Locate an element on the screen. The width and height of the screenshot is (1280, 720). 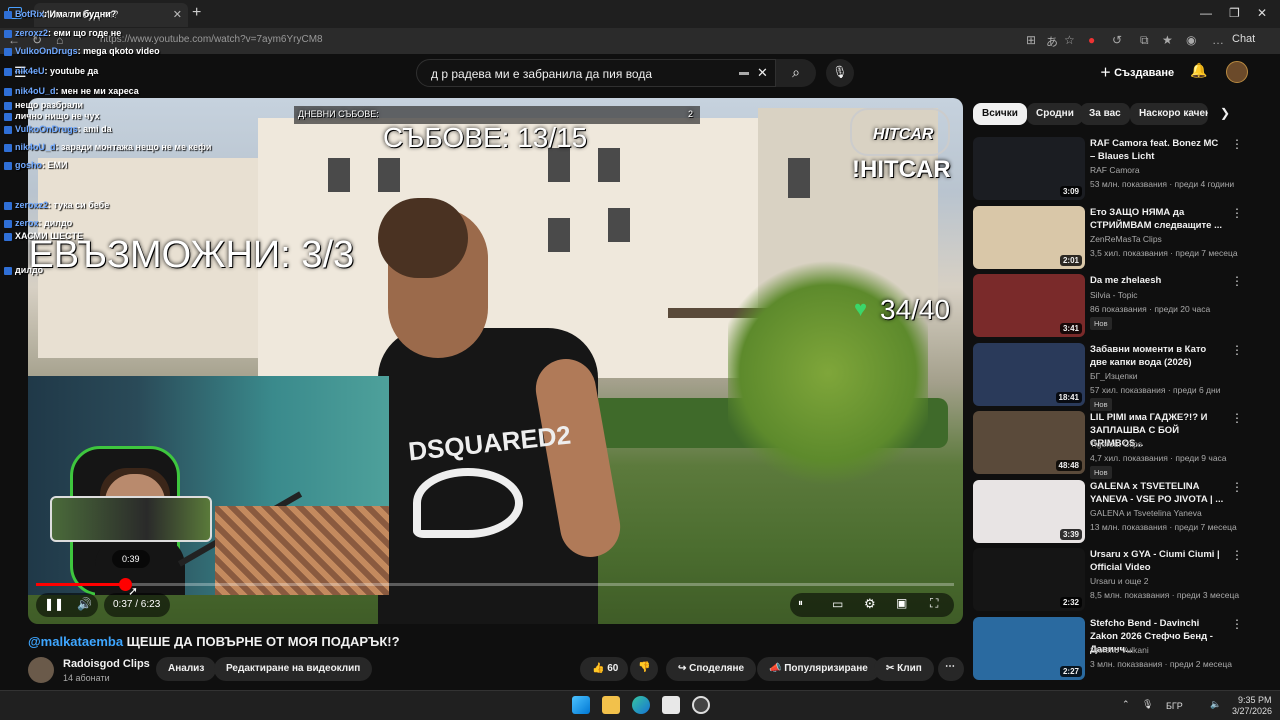
tray-mic-icon: 🎙 is located at coordinates (1147, 704).